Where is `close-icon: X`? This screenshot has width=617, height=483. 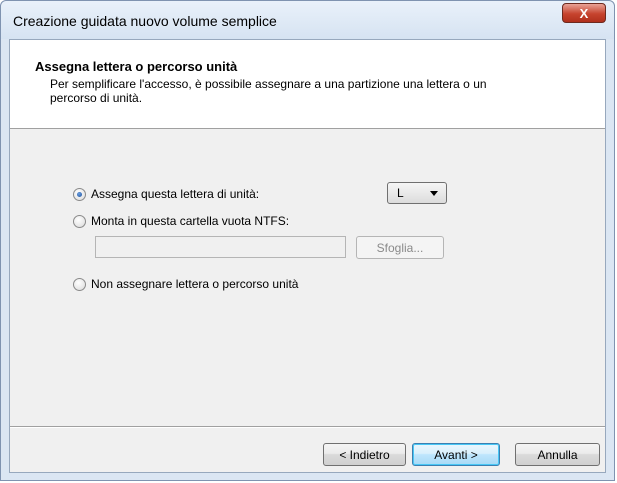 close-icon: X is located at coordinates (584, 13).